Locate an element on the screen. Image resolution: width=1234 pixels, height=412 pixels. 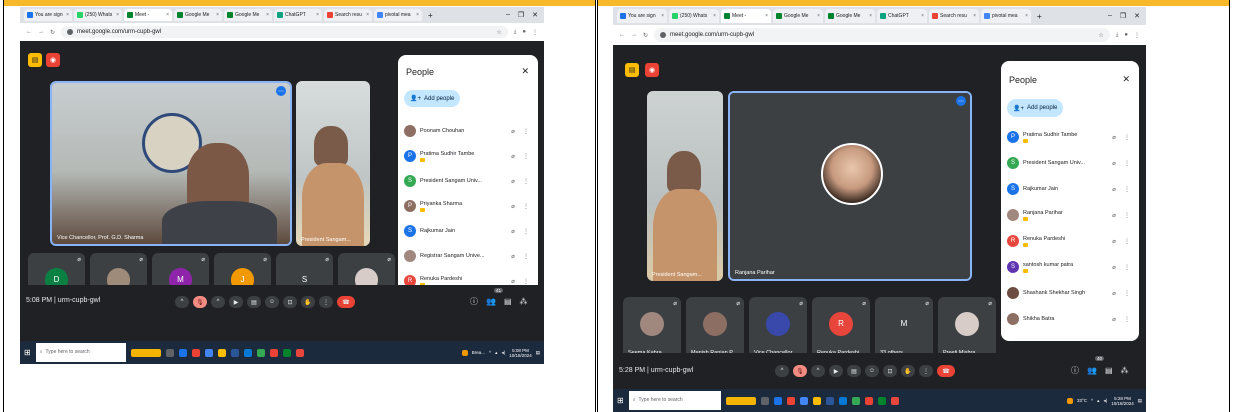
forward-icon: → is located at coordinates (41, 32).